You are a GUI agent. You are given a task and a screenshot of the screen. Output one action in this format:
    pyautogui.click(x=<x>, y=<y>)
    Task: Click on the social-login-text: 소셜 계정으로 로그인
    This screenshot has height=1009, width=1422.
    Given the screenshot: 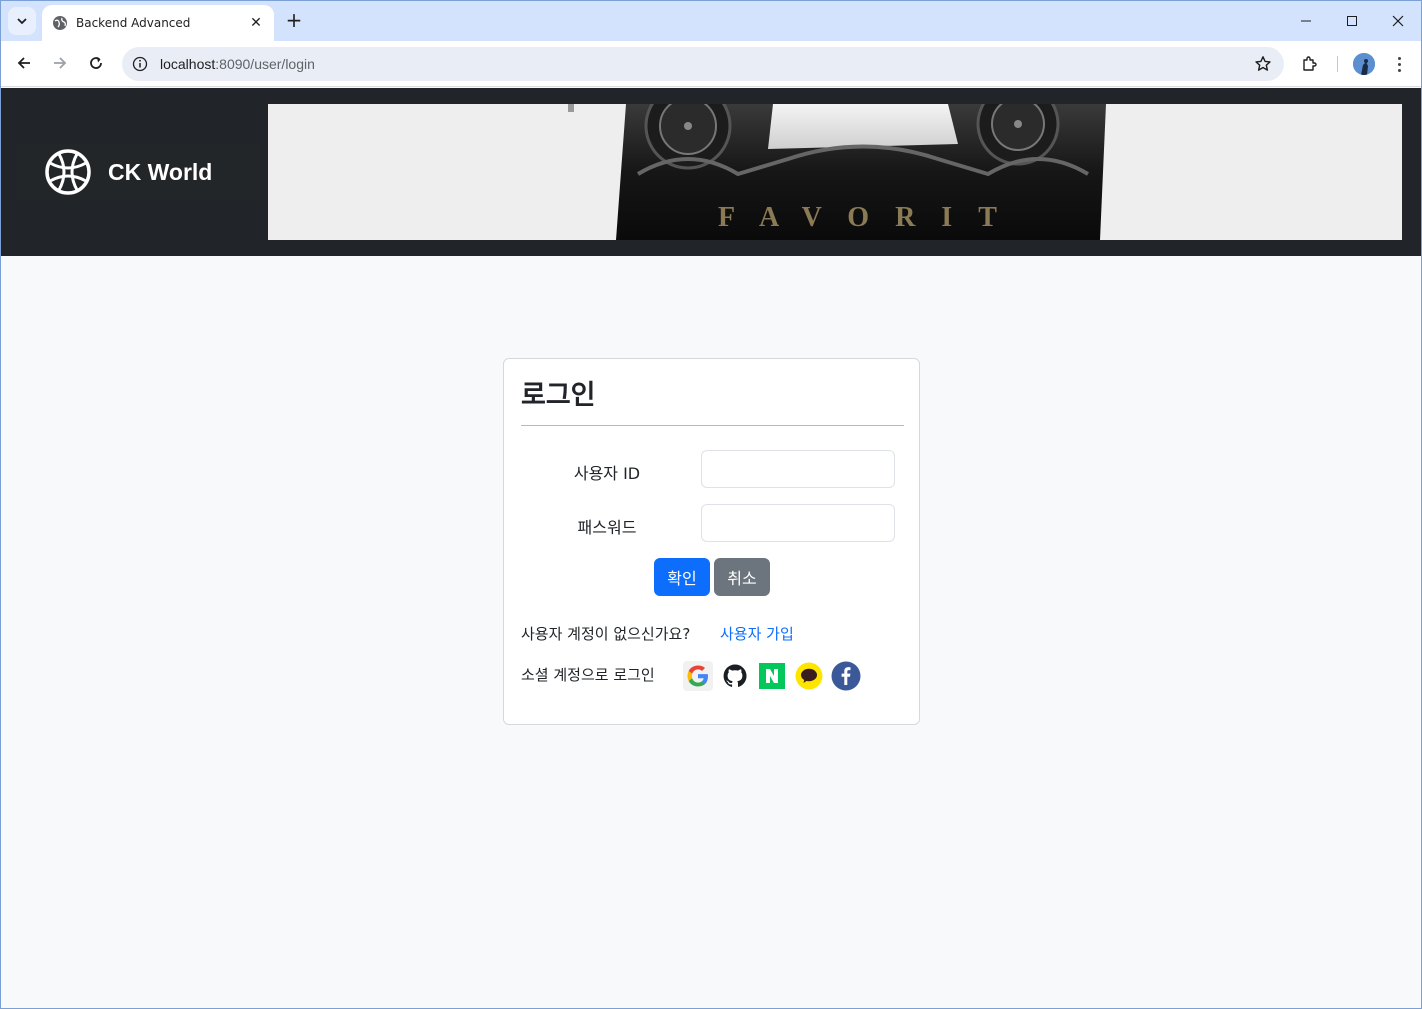 What is the action you would take?
    pyautogui.click(x=588, y=675)
    